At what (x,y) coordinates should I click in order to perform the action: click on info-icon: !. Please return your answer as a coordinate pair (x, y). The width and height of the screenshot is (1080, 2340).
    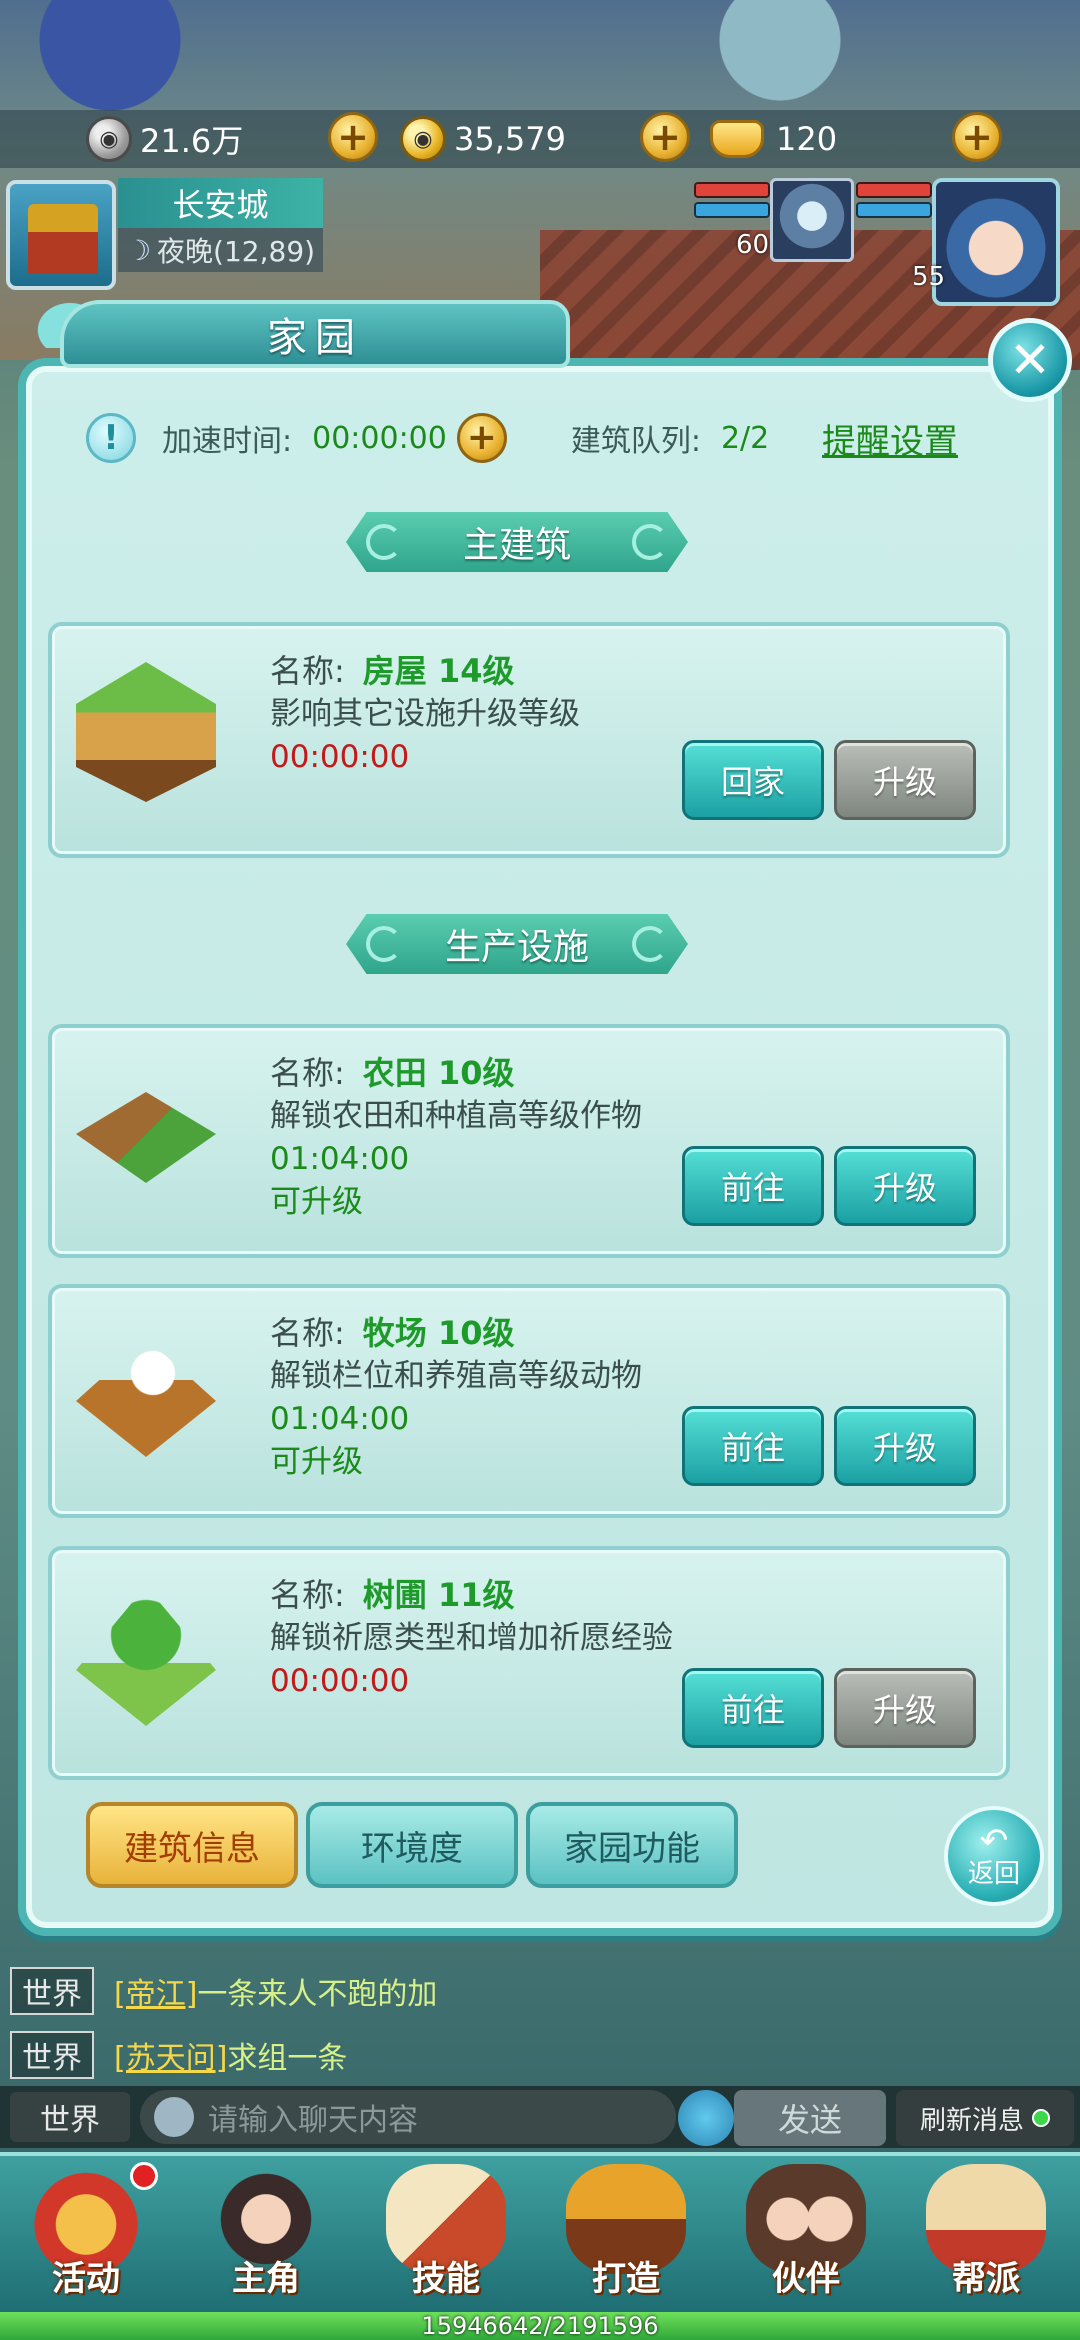
    Looking at the image, I should click on (111, 438).